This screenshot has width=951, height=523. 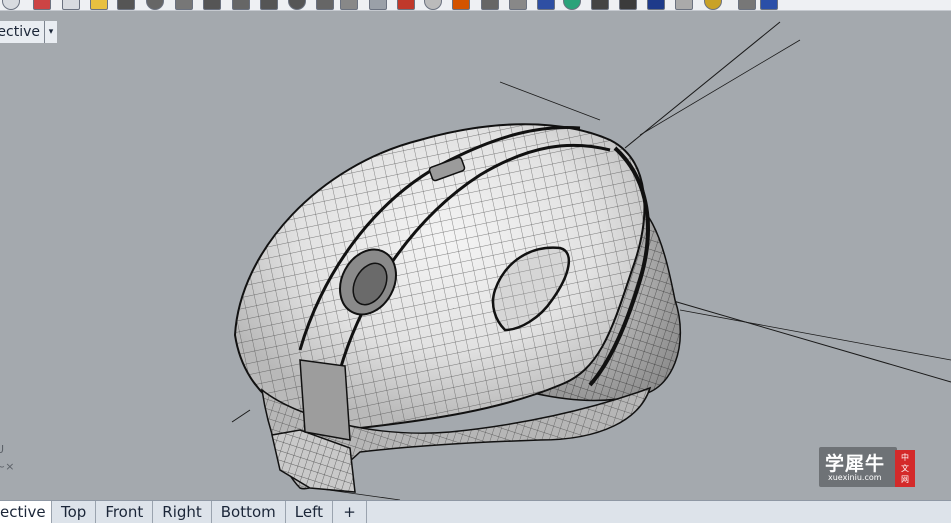 What do you see at coordinates (310, 512) in the screenshot?
I see `tab-left: Left` at bounding box center [310, 512].